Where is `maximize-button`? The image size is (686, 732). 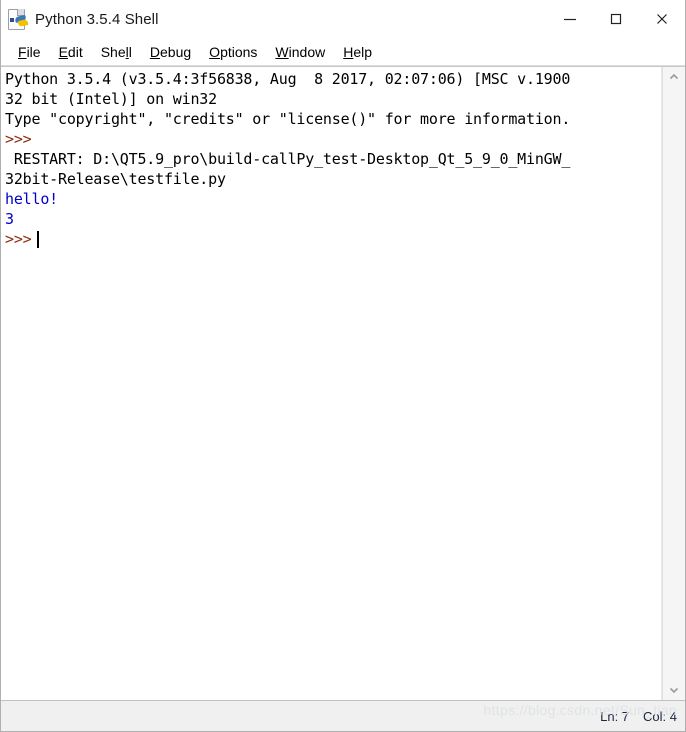 maximize-button is located at coordinates (616, 19).